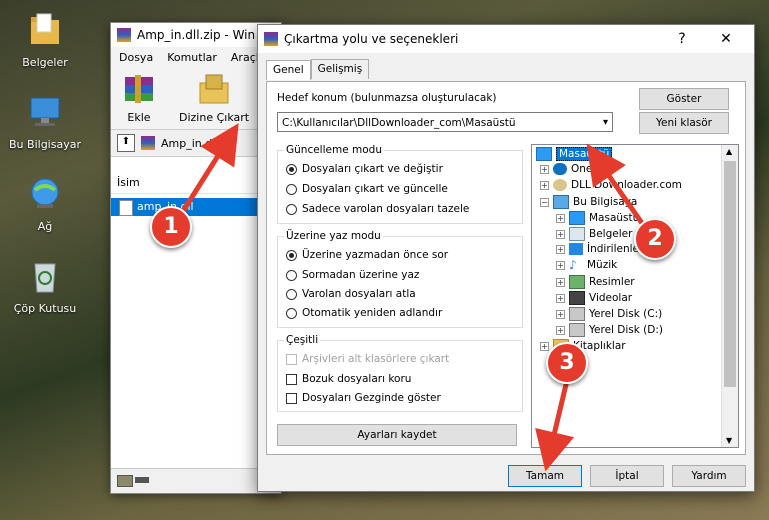 The height and width of the screenshot is (520, 769). I want to click on callout-2: 2, so click(655, 239).